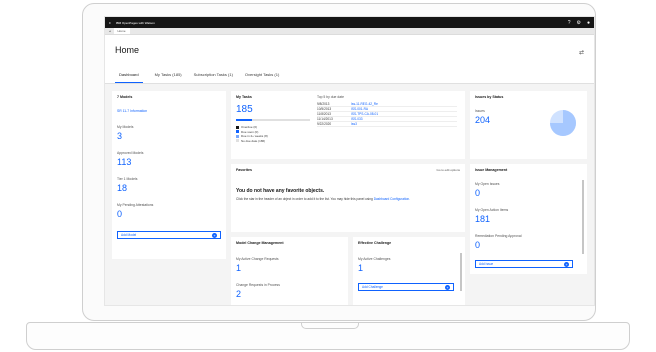 The image size is (656, 352). Describe the element at coordinates (129, 77) in the screenshot. I see `tab-dashboard: Dashboard` at that location.